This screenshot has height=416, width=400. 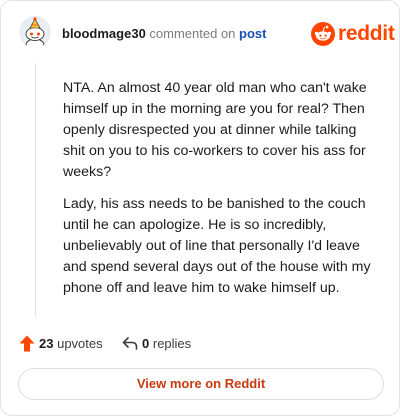 I want to click on reply-count: 0 replies, so click(x=166, y=344).